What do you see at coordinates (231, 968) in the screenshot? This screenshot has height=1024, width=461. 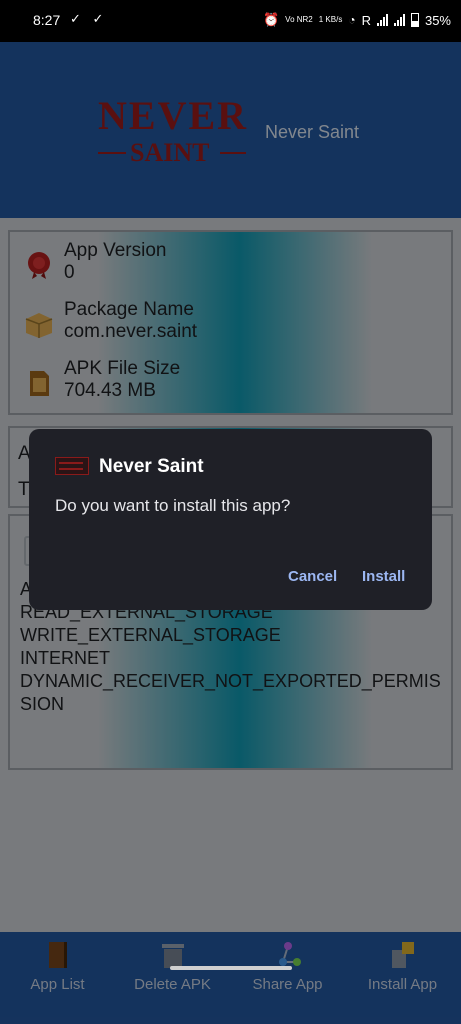 I see `gesture-bar` at bounding box center [231, 968].